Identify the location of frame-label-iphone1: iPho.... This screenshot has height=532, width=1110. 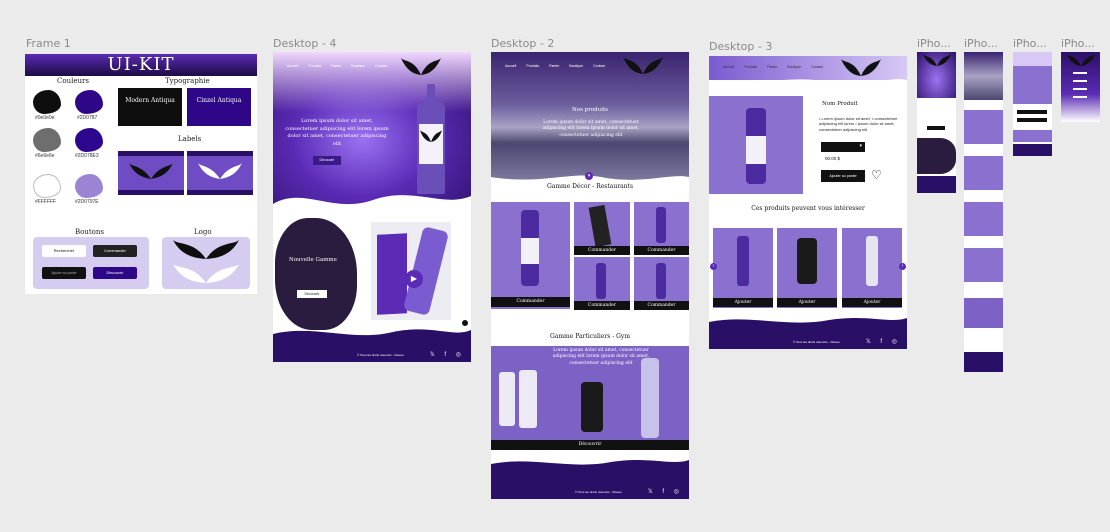
(934, 43).